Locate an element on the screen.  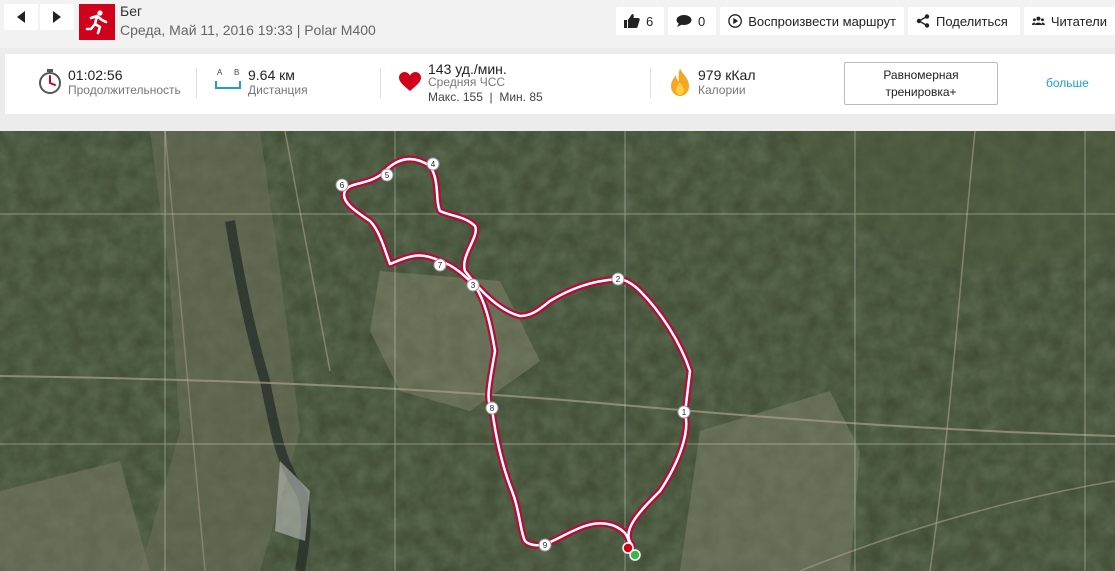
like-button: 6 is located at coordinates (640, 21).